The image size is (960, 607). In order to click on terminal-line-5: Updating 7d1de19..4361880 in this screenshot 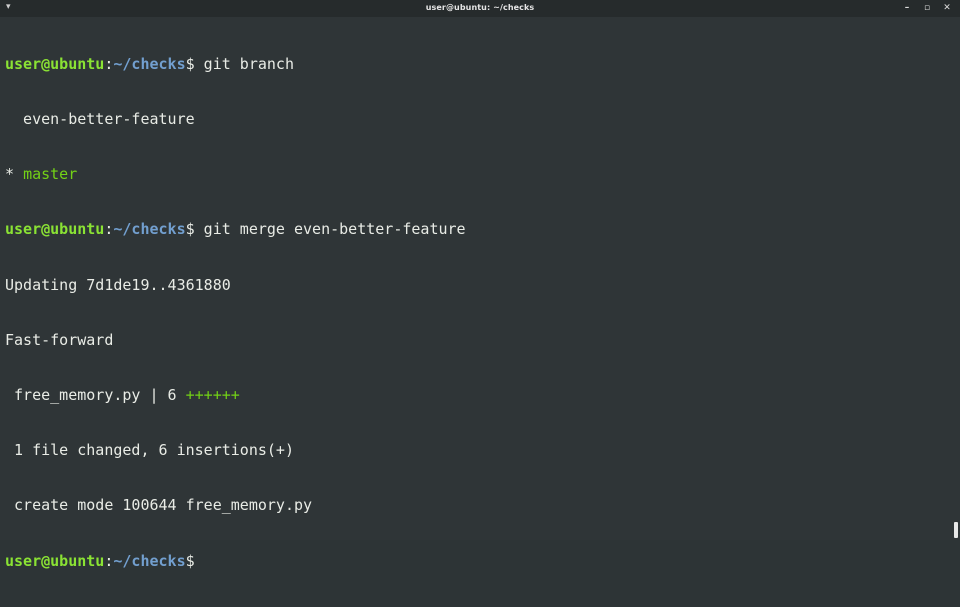, I will do `click(118, 284)`.